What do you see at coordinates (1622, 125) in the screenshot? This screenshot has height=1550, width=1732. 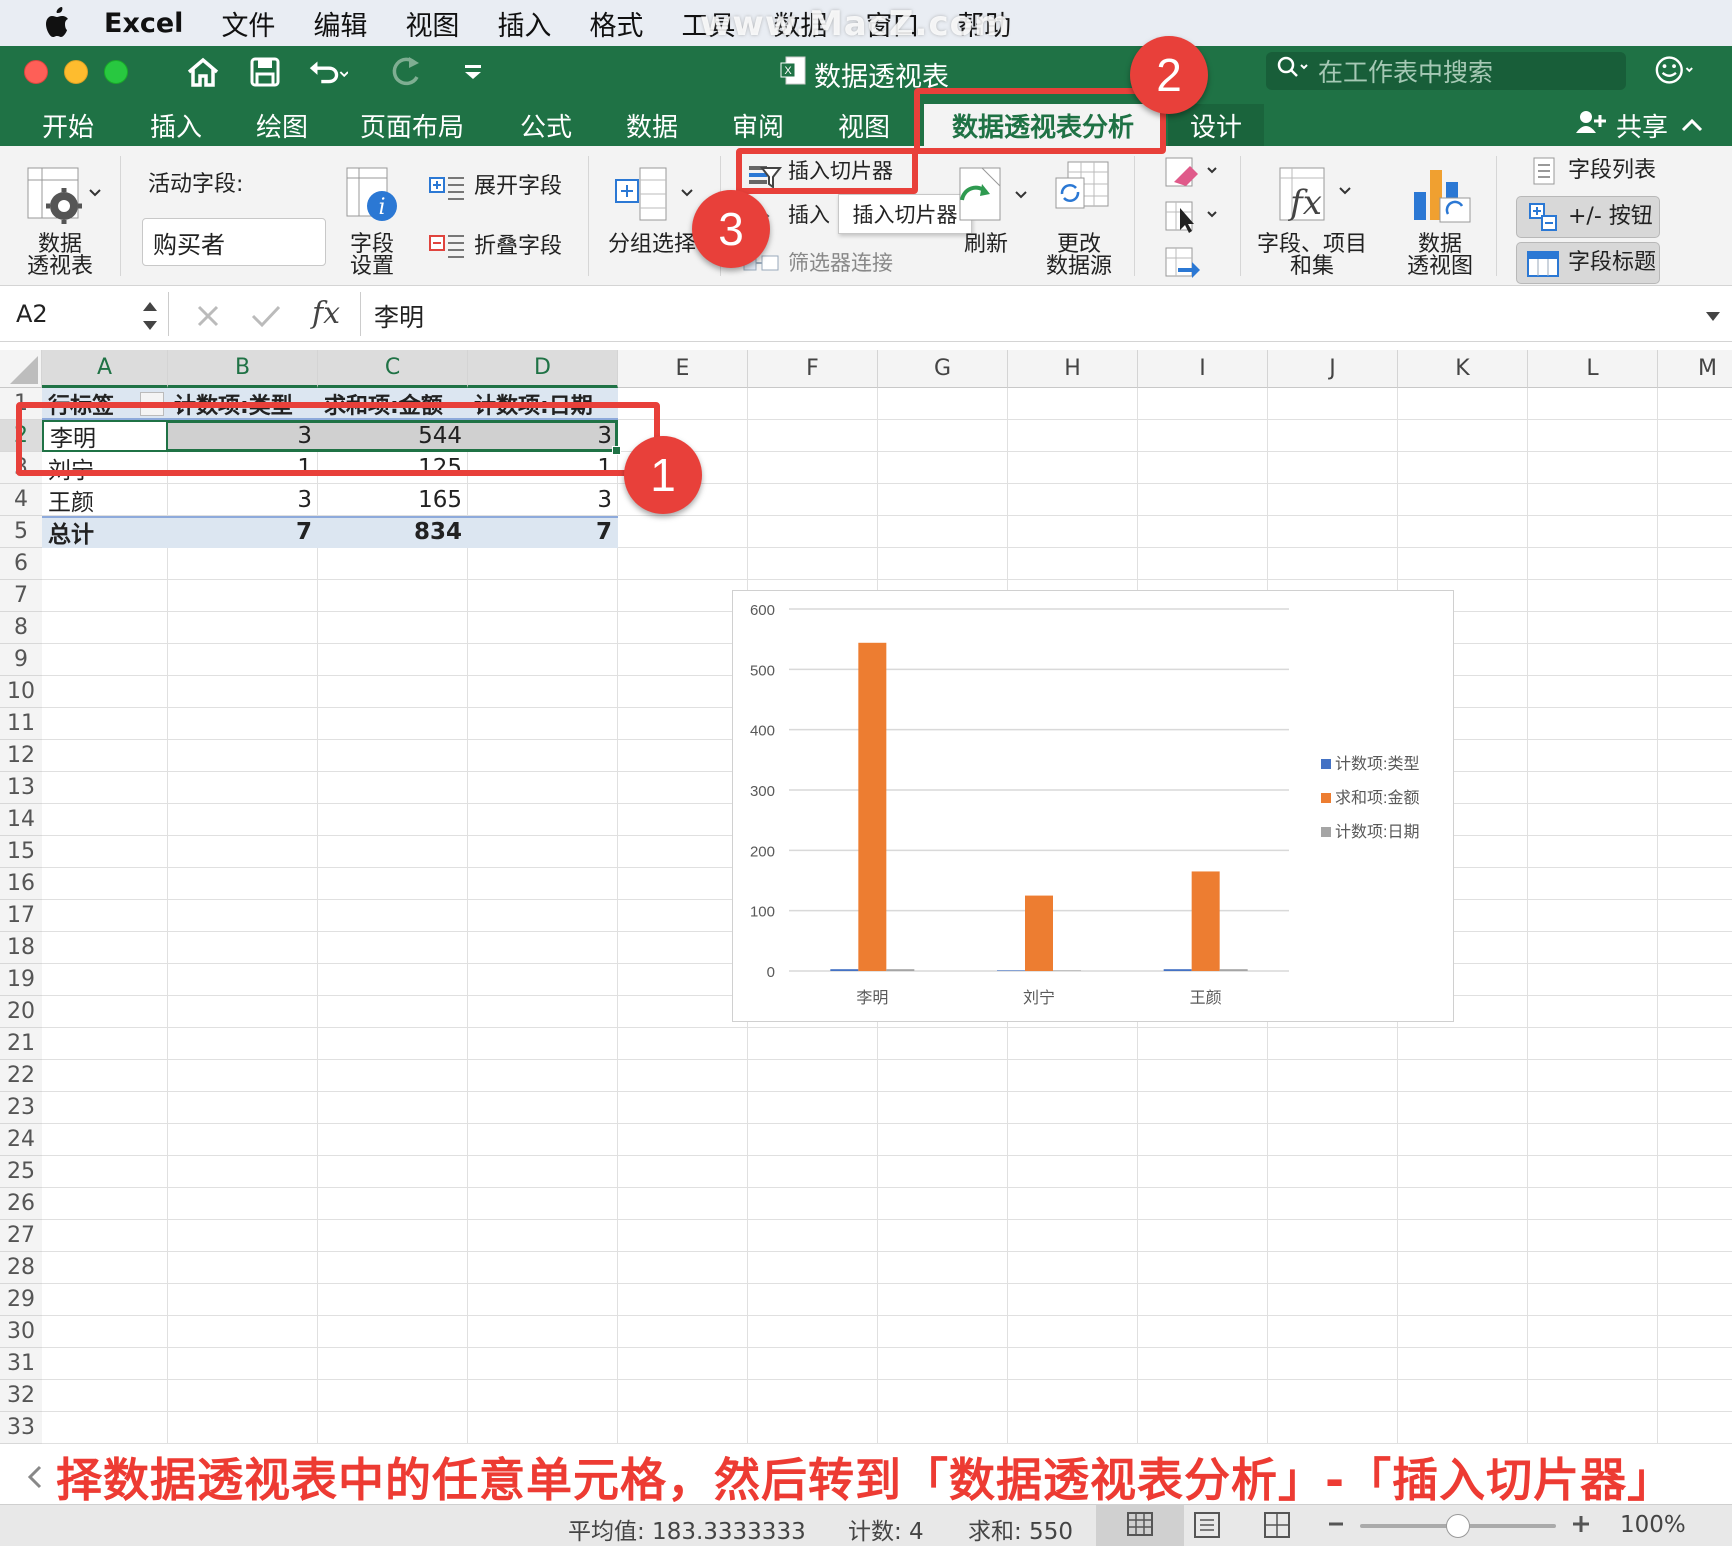 I see `share-button: 共享` at bounding box center [1622, 125].